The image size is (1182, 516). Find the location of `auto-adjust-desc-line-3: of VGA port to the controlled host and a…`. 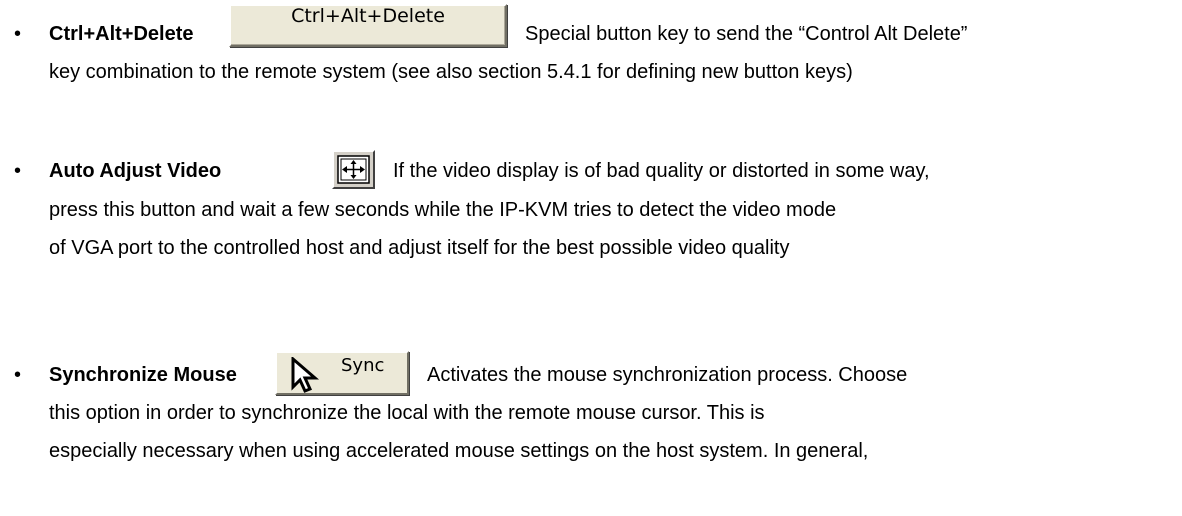

auto-adjust-desc-line-3: of VGA port to the controlled host and a… is located at coordinates (419, 248).